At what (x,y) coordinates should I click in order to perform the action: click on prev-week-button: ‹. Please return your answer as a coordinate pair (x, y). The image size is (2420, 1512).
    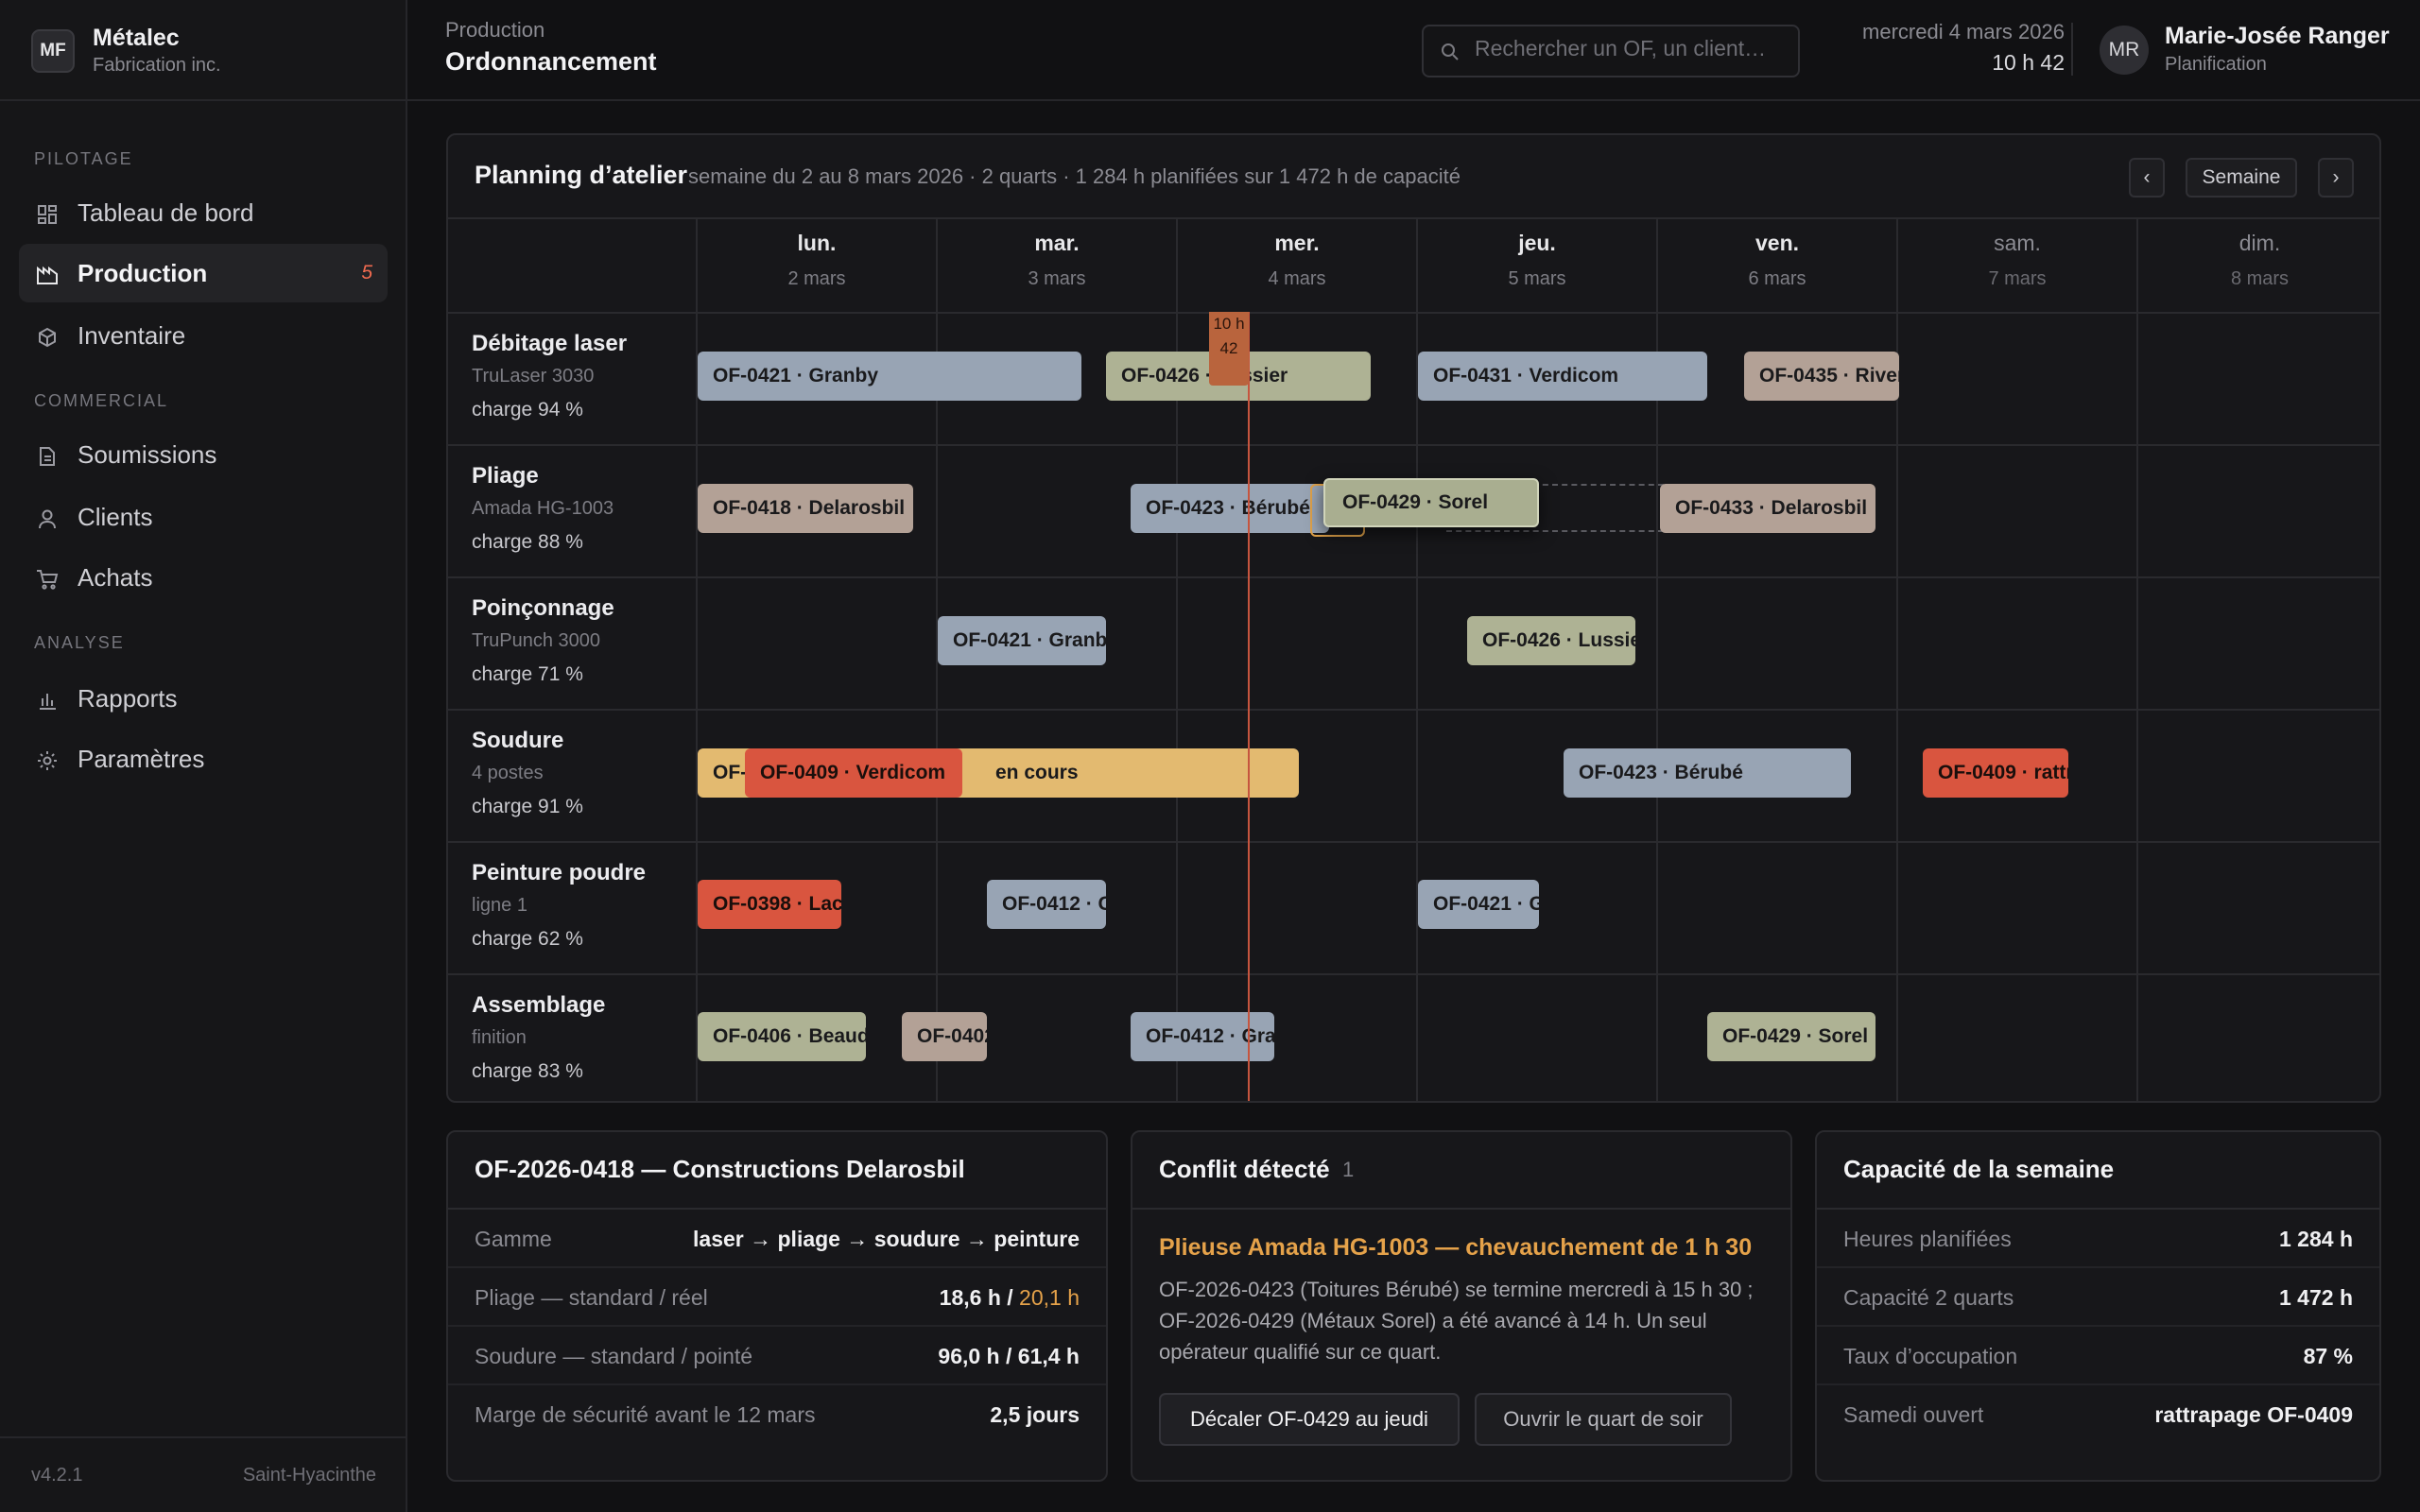
    Looking at the image, I should click on (2147, 178).